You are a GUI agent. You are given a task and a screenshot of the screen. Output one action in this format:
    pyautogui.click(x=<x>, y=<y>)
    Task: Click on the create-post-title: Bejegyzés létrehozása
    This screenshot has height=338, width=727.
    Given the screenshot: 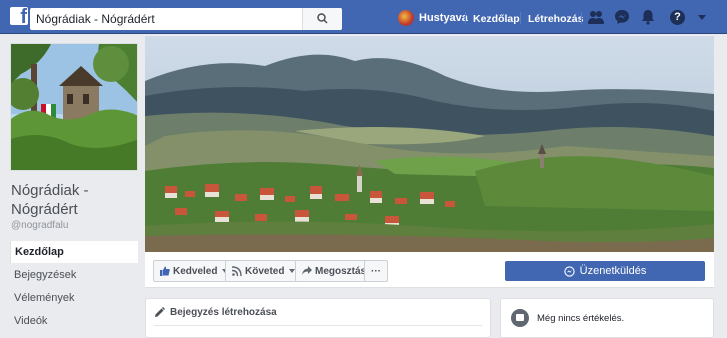 What is the action you would take?
    pyautogui.click(x=223, y=312)
    